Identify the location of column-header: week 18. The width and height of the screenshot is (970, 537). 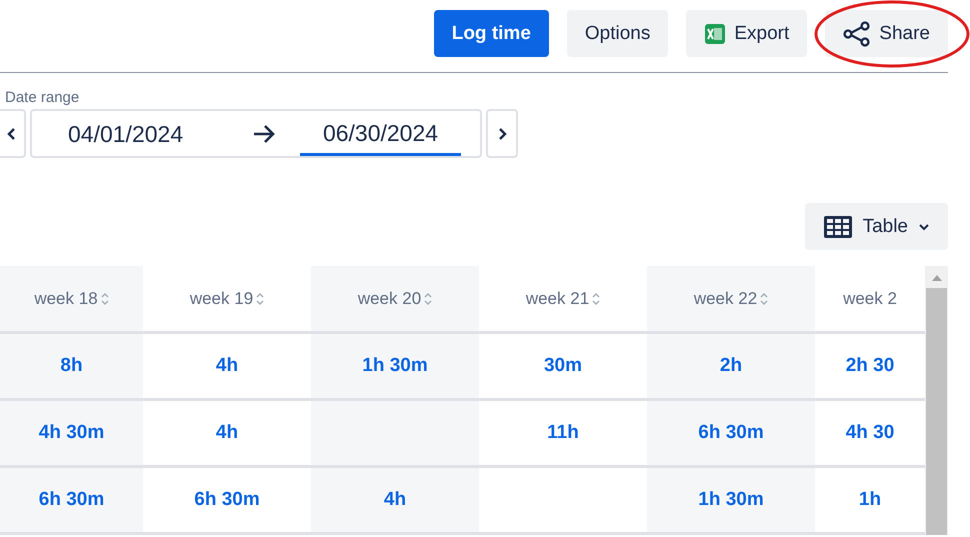
(66, 298).